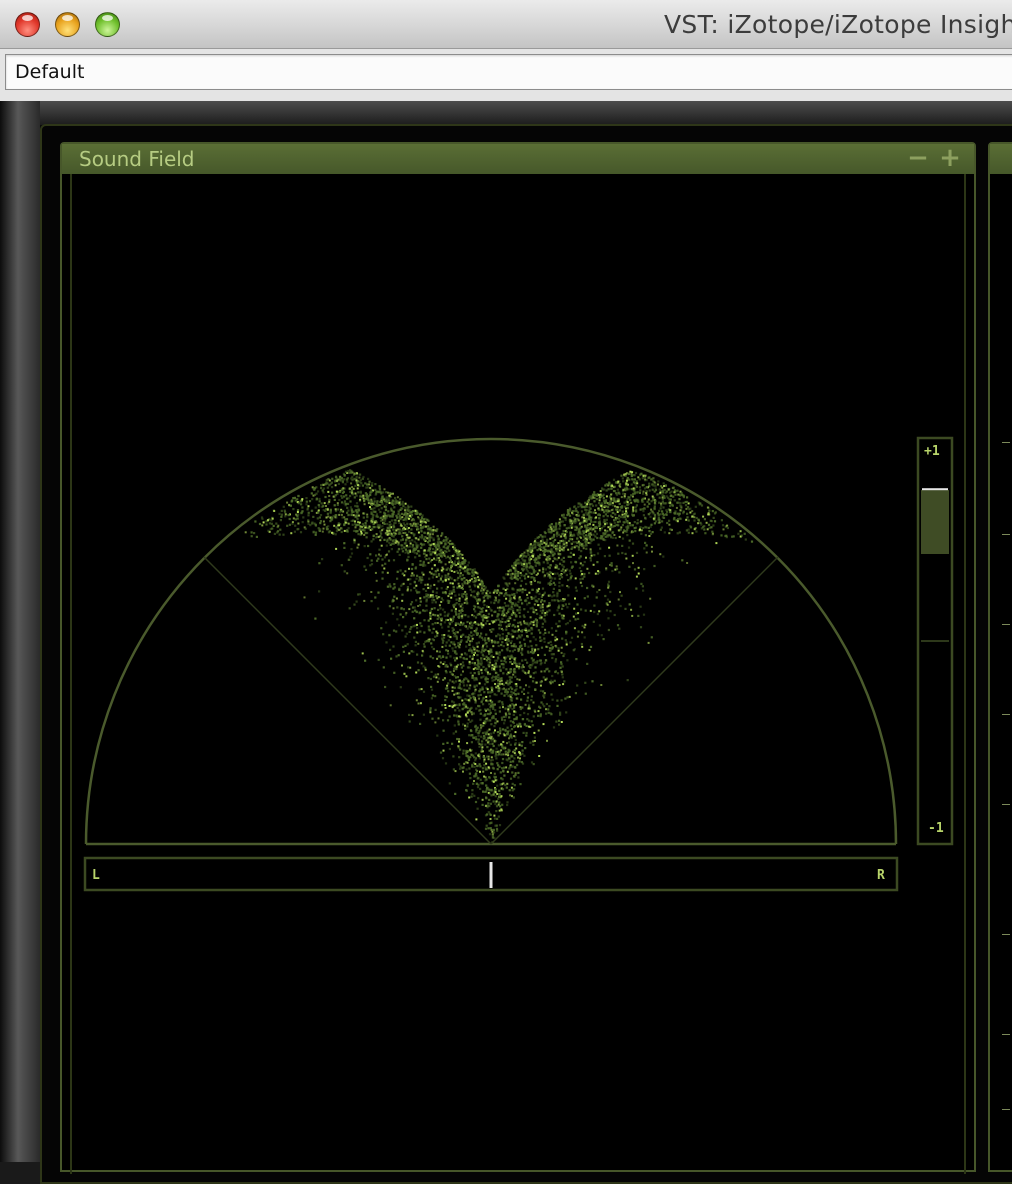 Image resolution: width=1012 pixels, height=1184 pixels. Describe the element at coordinates (27, 24) in the screenshot. I see `close-icon` at that location.